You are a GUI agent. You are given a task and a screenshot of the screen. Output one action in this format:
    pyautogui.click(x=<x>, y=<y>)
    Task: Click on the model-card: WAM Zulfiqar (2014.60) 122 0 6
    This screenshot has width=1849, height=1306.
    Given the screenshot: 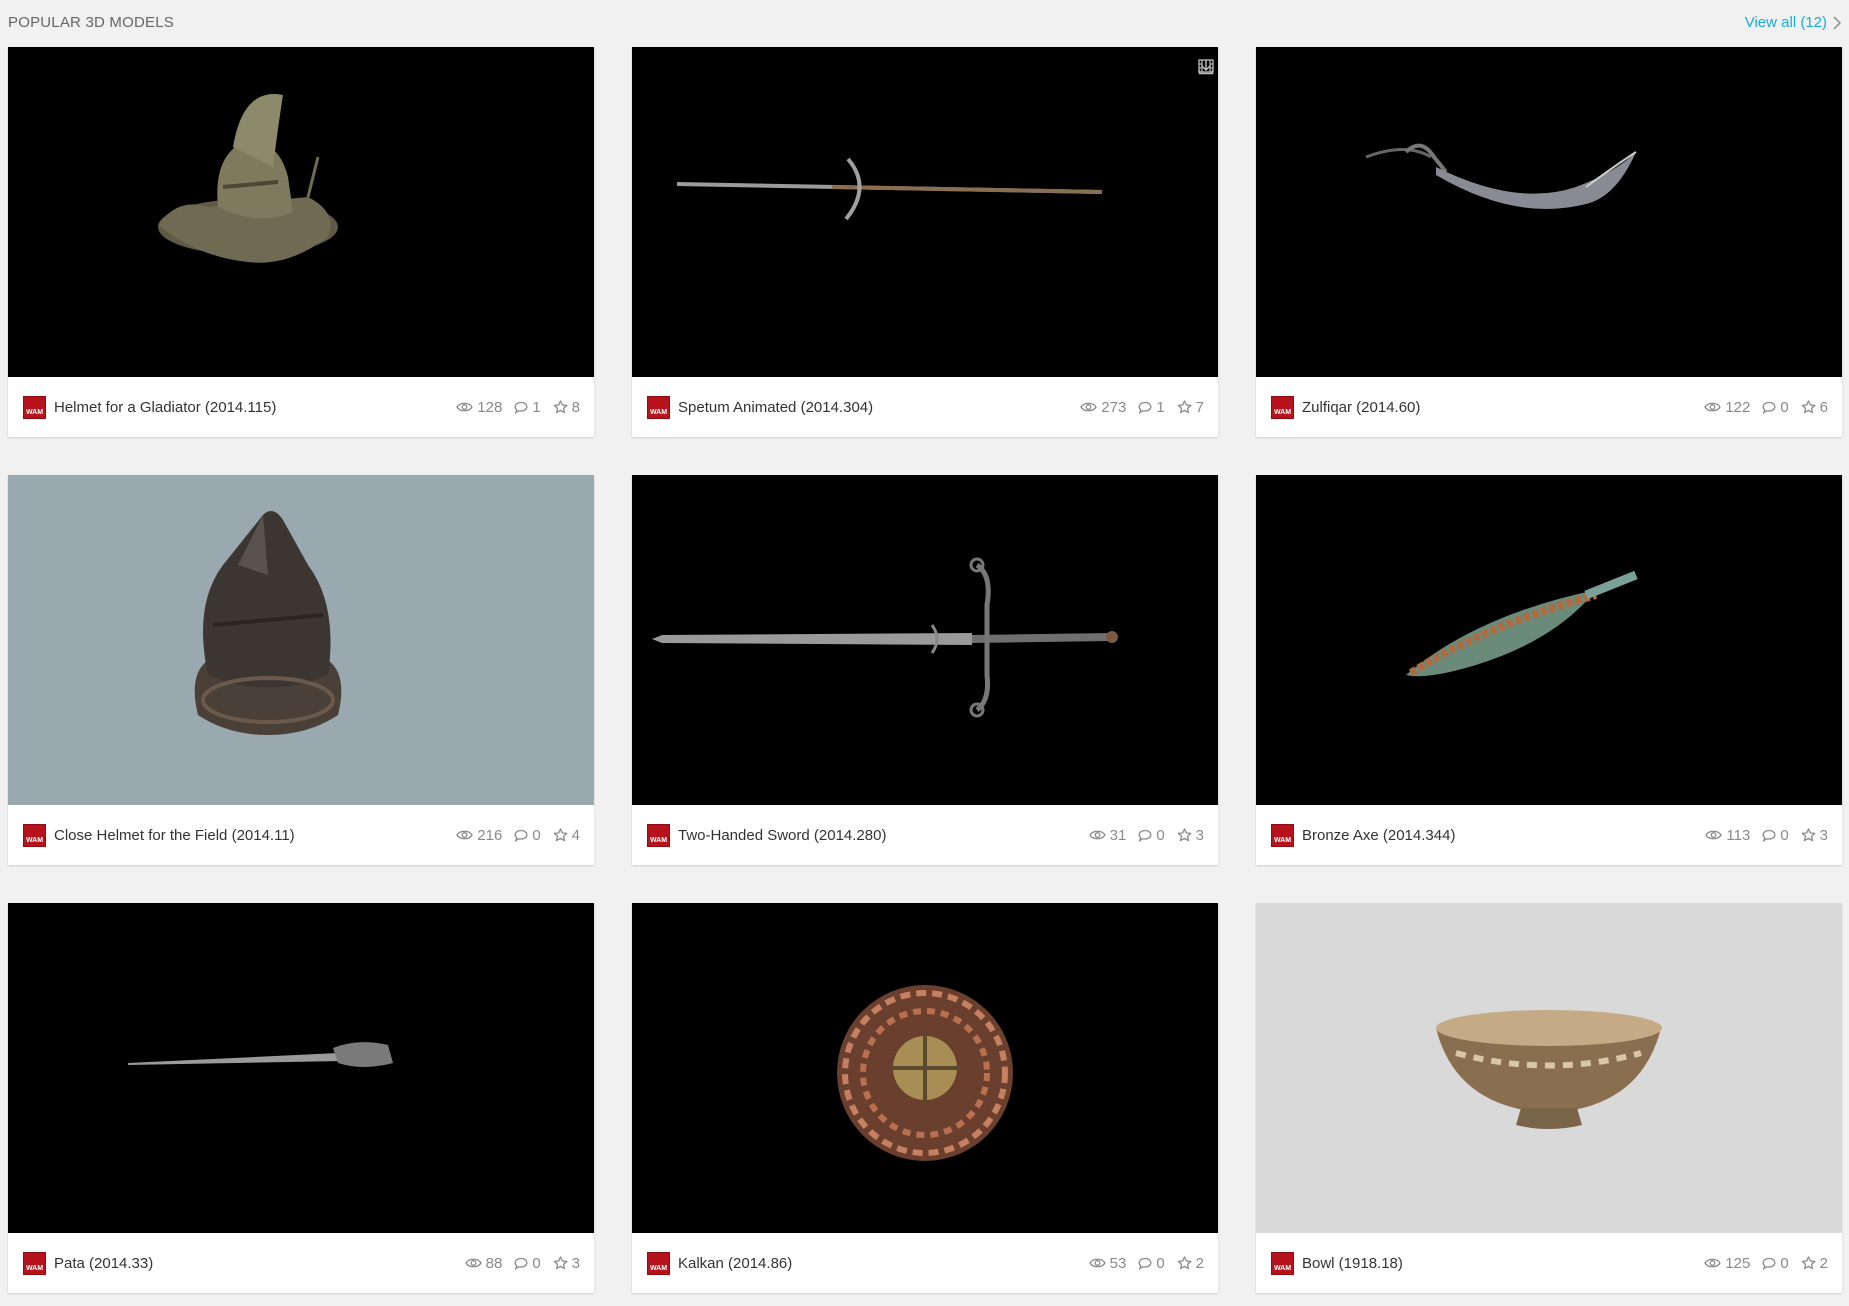 What is the action you would take?
    pyautogui.click(x=1549, y=242)
    